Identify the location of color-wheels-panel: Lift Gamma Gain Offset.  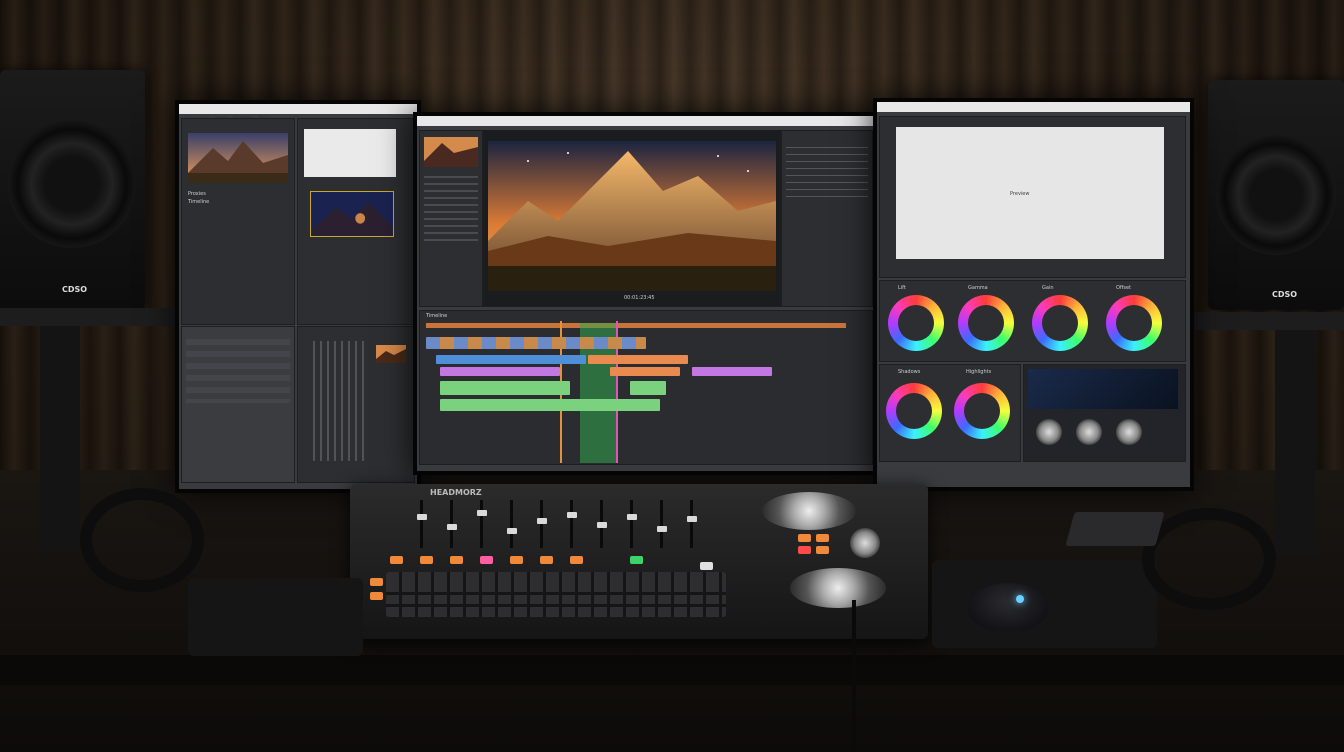
(1032, 321).